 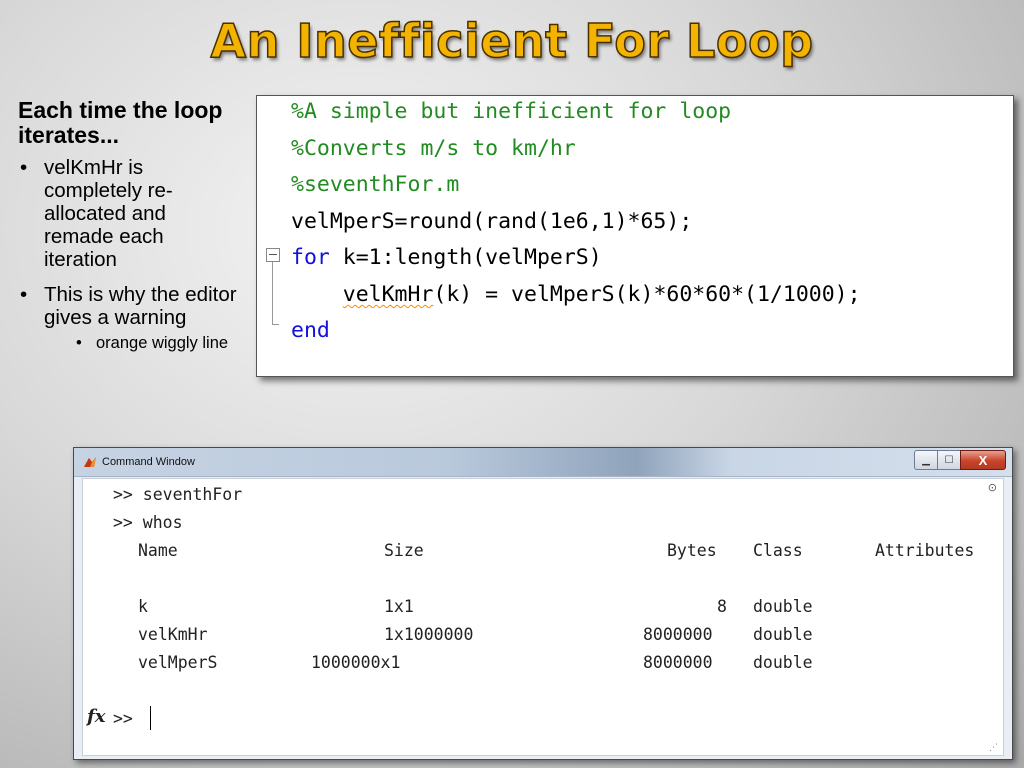 What do you see at coordinates (310, 331) in the screenshot?
I see `keyword-end: end` at bounding box center [310, 331].